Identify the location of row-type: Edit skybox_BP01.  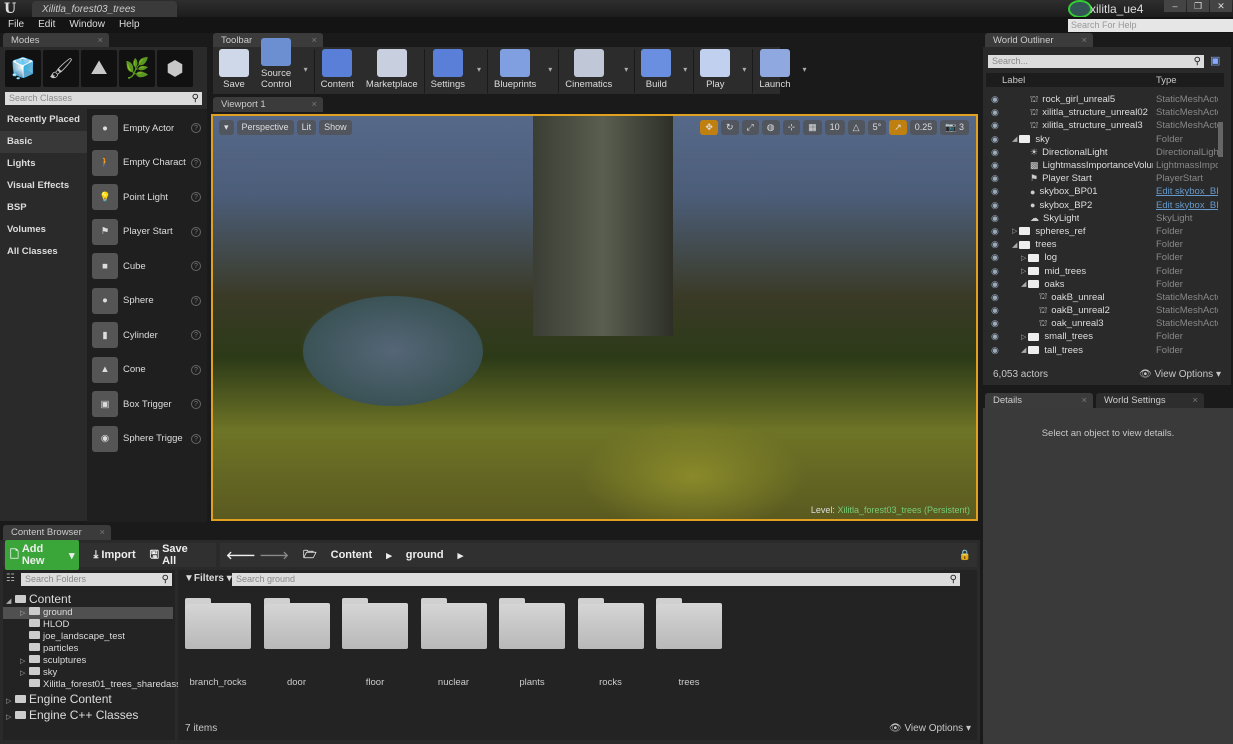
(1187, 191).